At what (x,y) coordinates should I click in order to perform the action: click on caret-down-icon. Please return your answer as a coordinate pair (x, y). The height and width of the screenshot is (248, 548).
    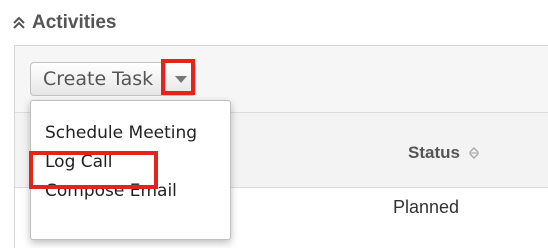
    Looking at the image, I should click on (180, 79).